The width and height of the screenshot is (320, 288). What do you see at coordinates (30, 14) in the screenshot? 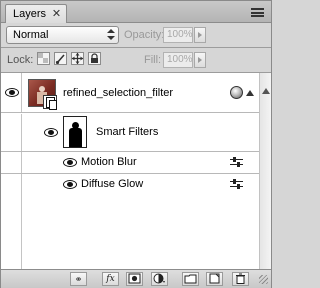
I see `tab-label: Layers` at bounding box center [30, 14].